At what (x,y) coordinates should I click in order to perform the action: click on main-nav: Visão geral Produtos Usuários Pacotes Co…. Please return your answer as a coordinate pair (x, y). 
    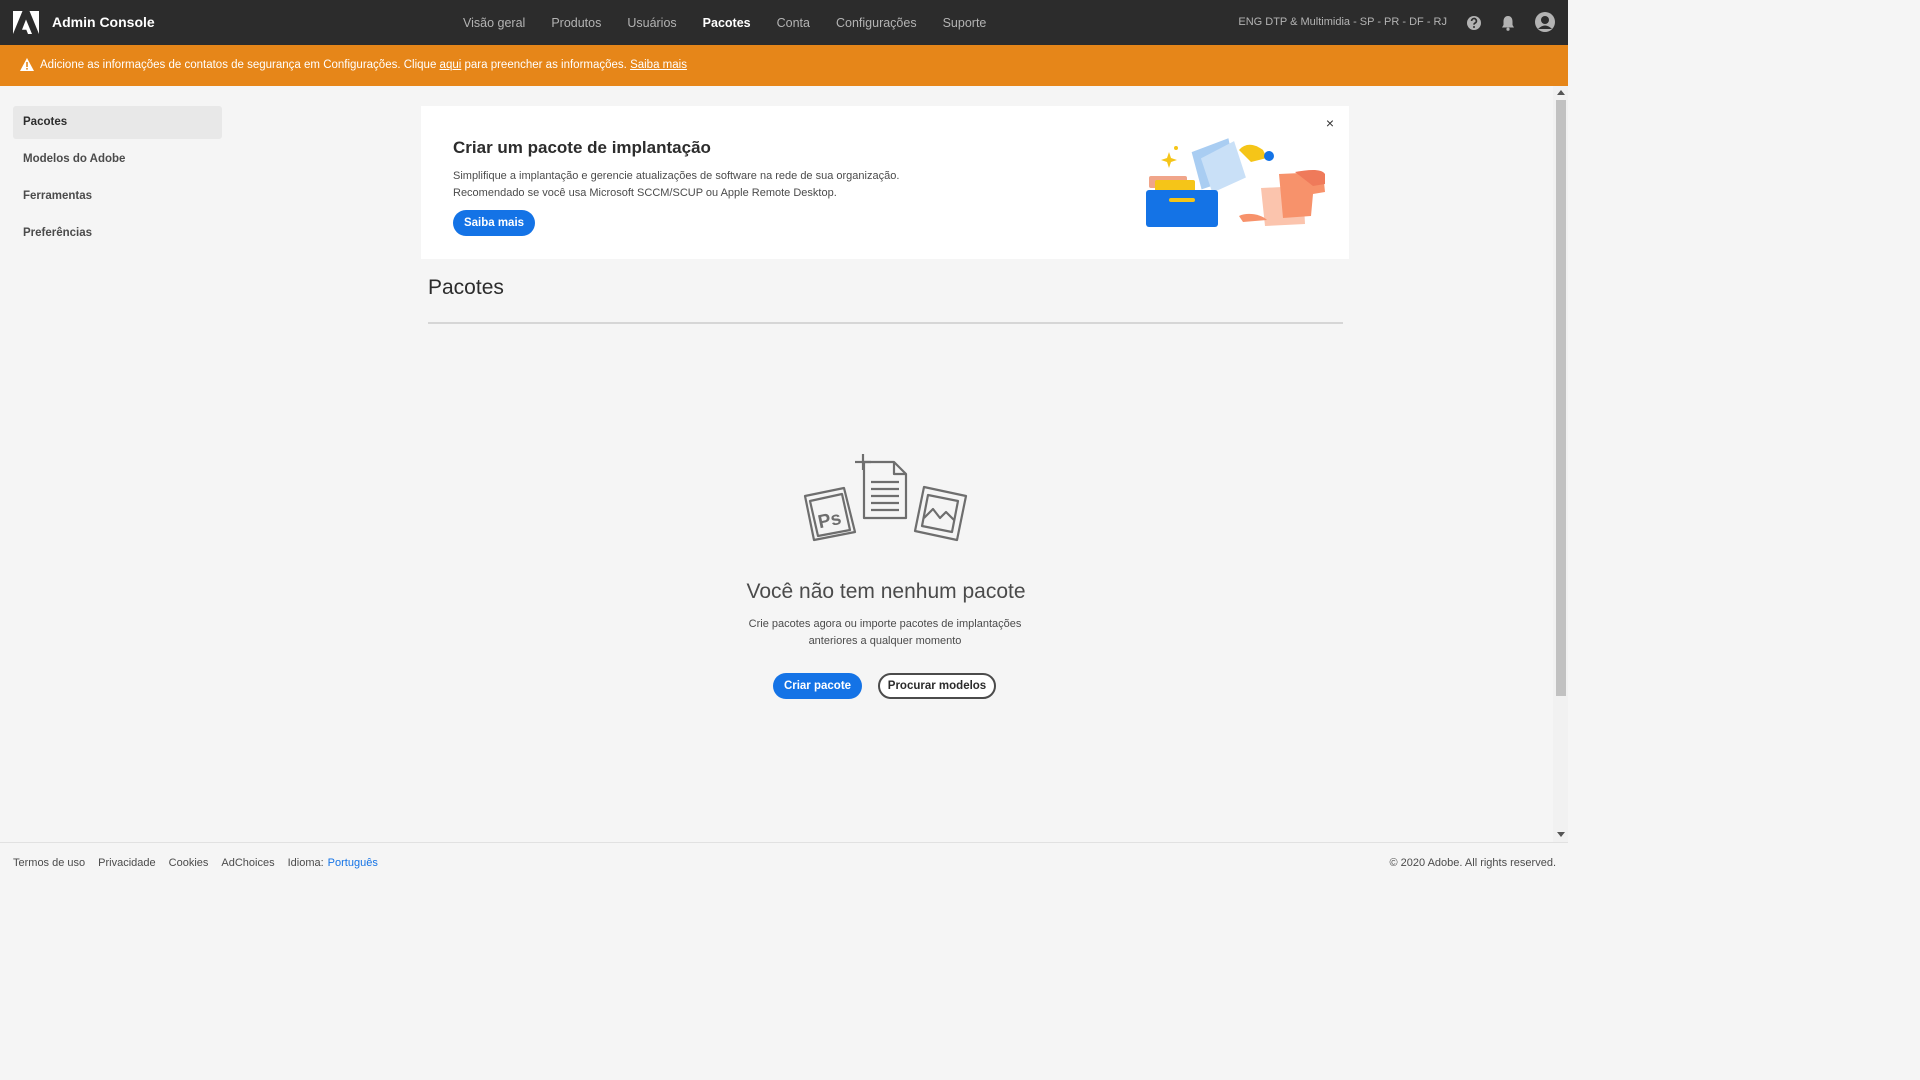
    Looking at the image, I should click on (724, 22).